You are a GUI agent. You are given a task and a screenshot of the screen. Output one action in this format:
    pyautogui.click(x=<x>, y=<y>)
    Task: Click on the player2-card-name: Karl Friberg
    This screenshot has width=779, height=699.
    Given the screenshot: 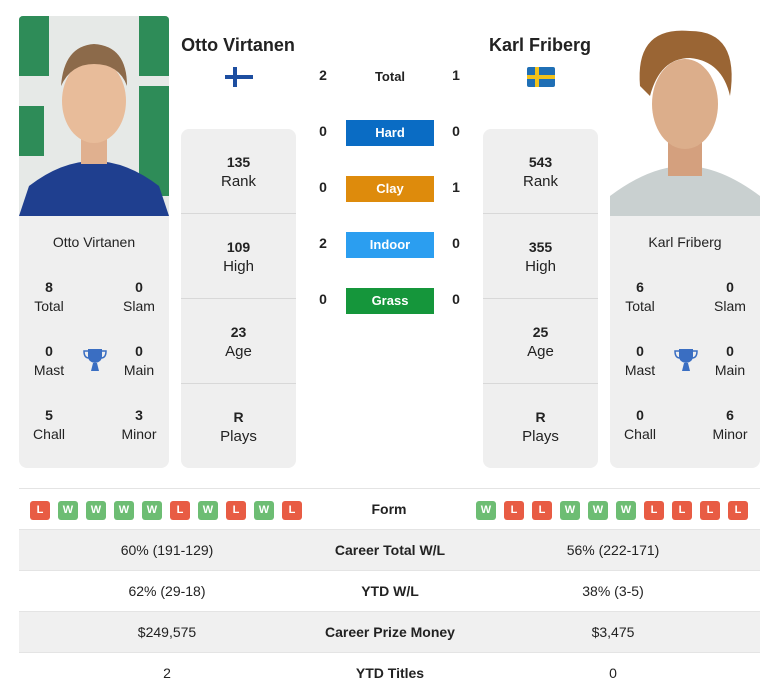 What is the action you would take?
    pyautogui.click(x=685, y=242)
    